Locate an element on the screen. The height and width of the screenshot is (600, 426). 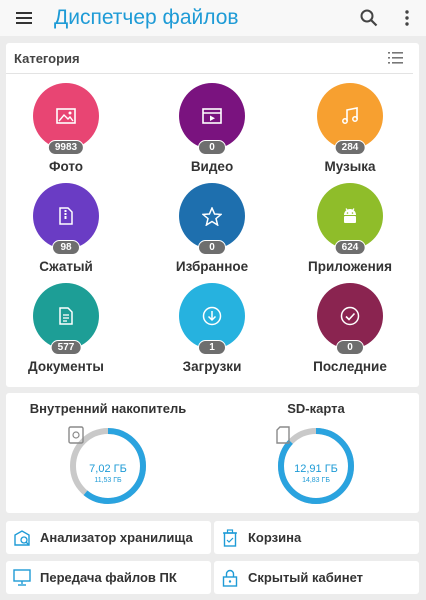
download-icon is located at coordinates (212, 316).